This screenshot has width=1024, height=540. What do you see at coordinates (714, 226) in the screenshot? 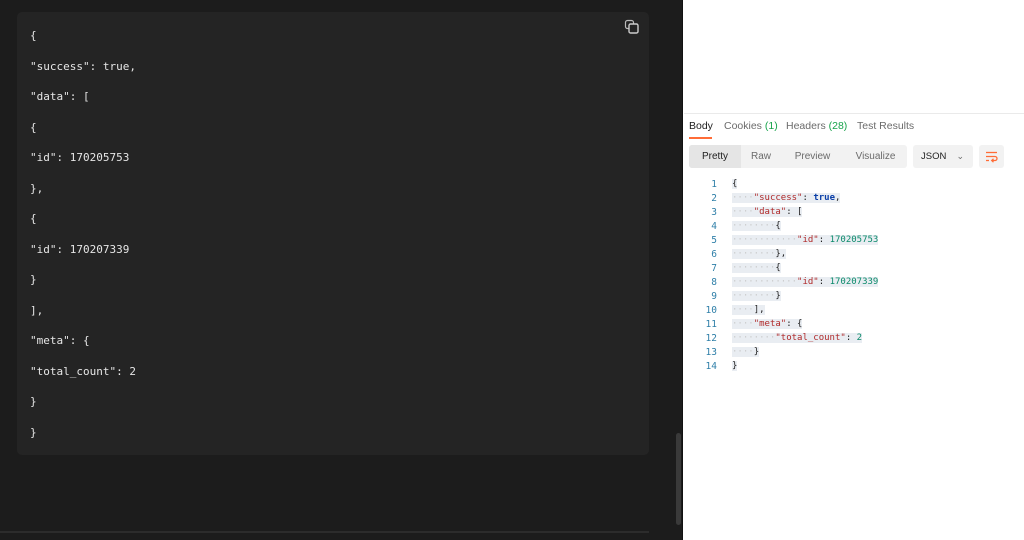
I see `line-number: 4` at bounding box center [714, 226].